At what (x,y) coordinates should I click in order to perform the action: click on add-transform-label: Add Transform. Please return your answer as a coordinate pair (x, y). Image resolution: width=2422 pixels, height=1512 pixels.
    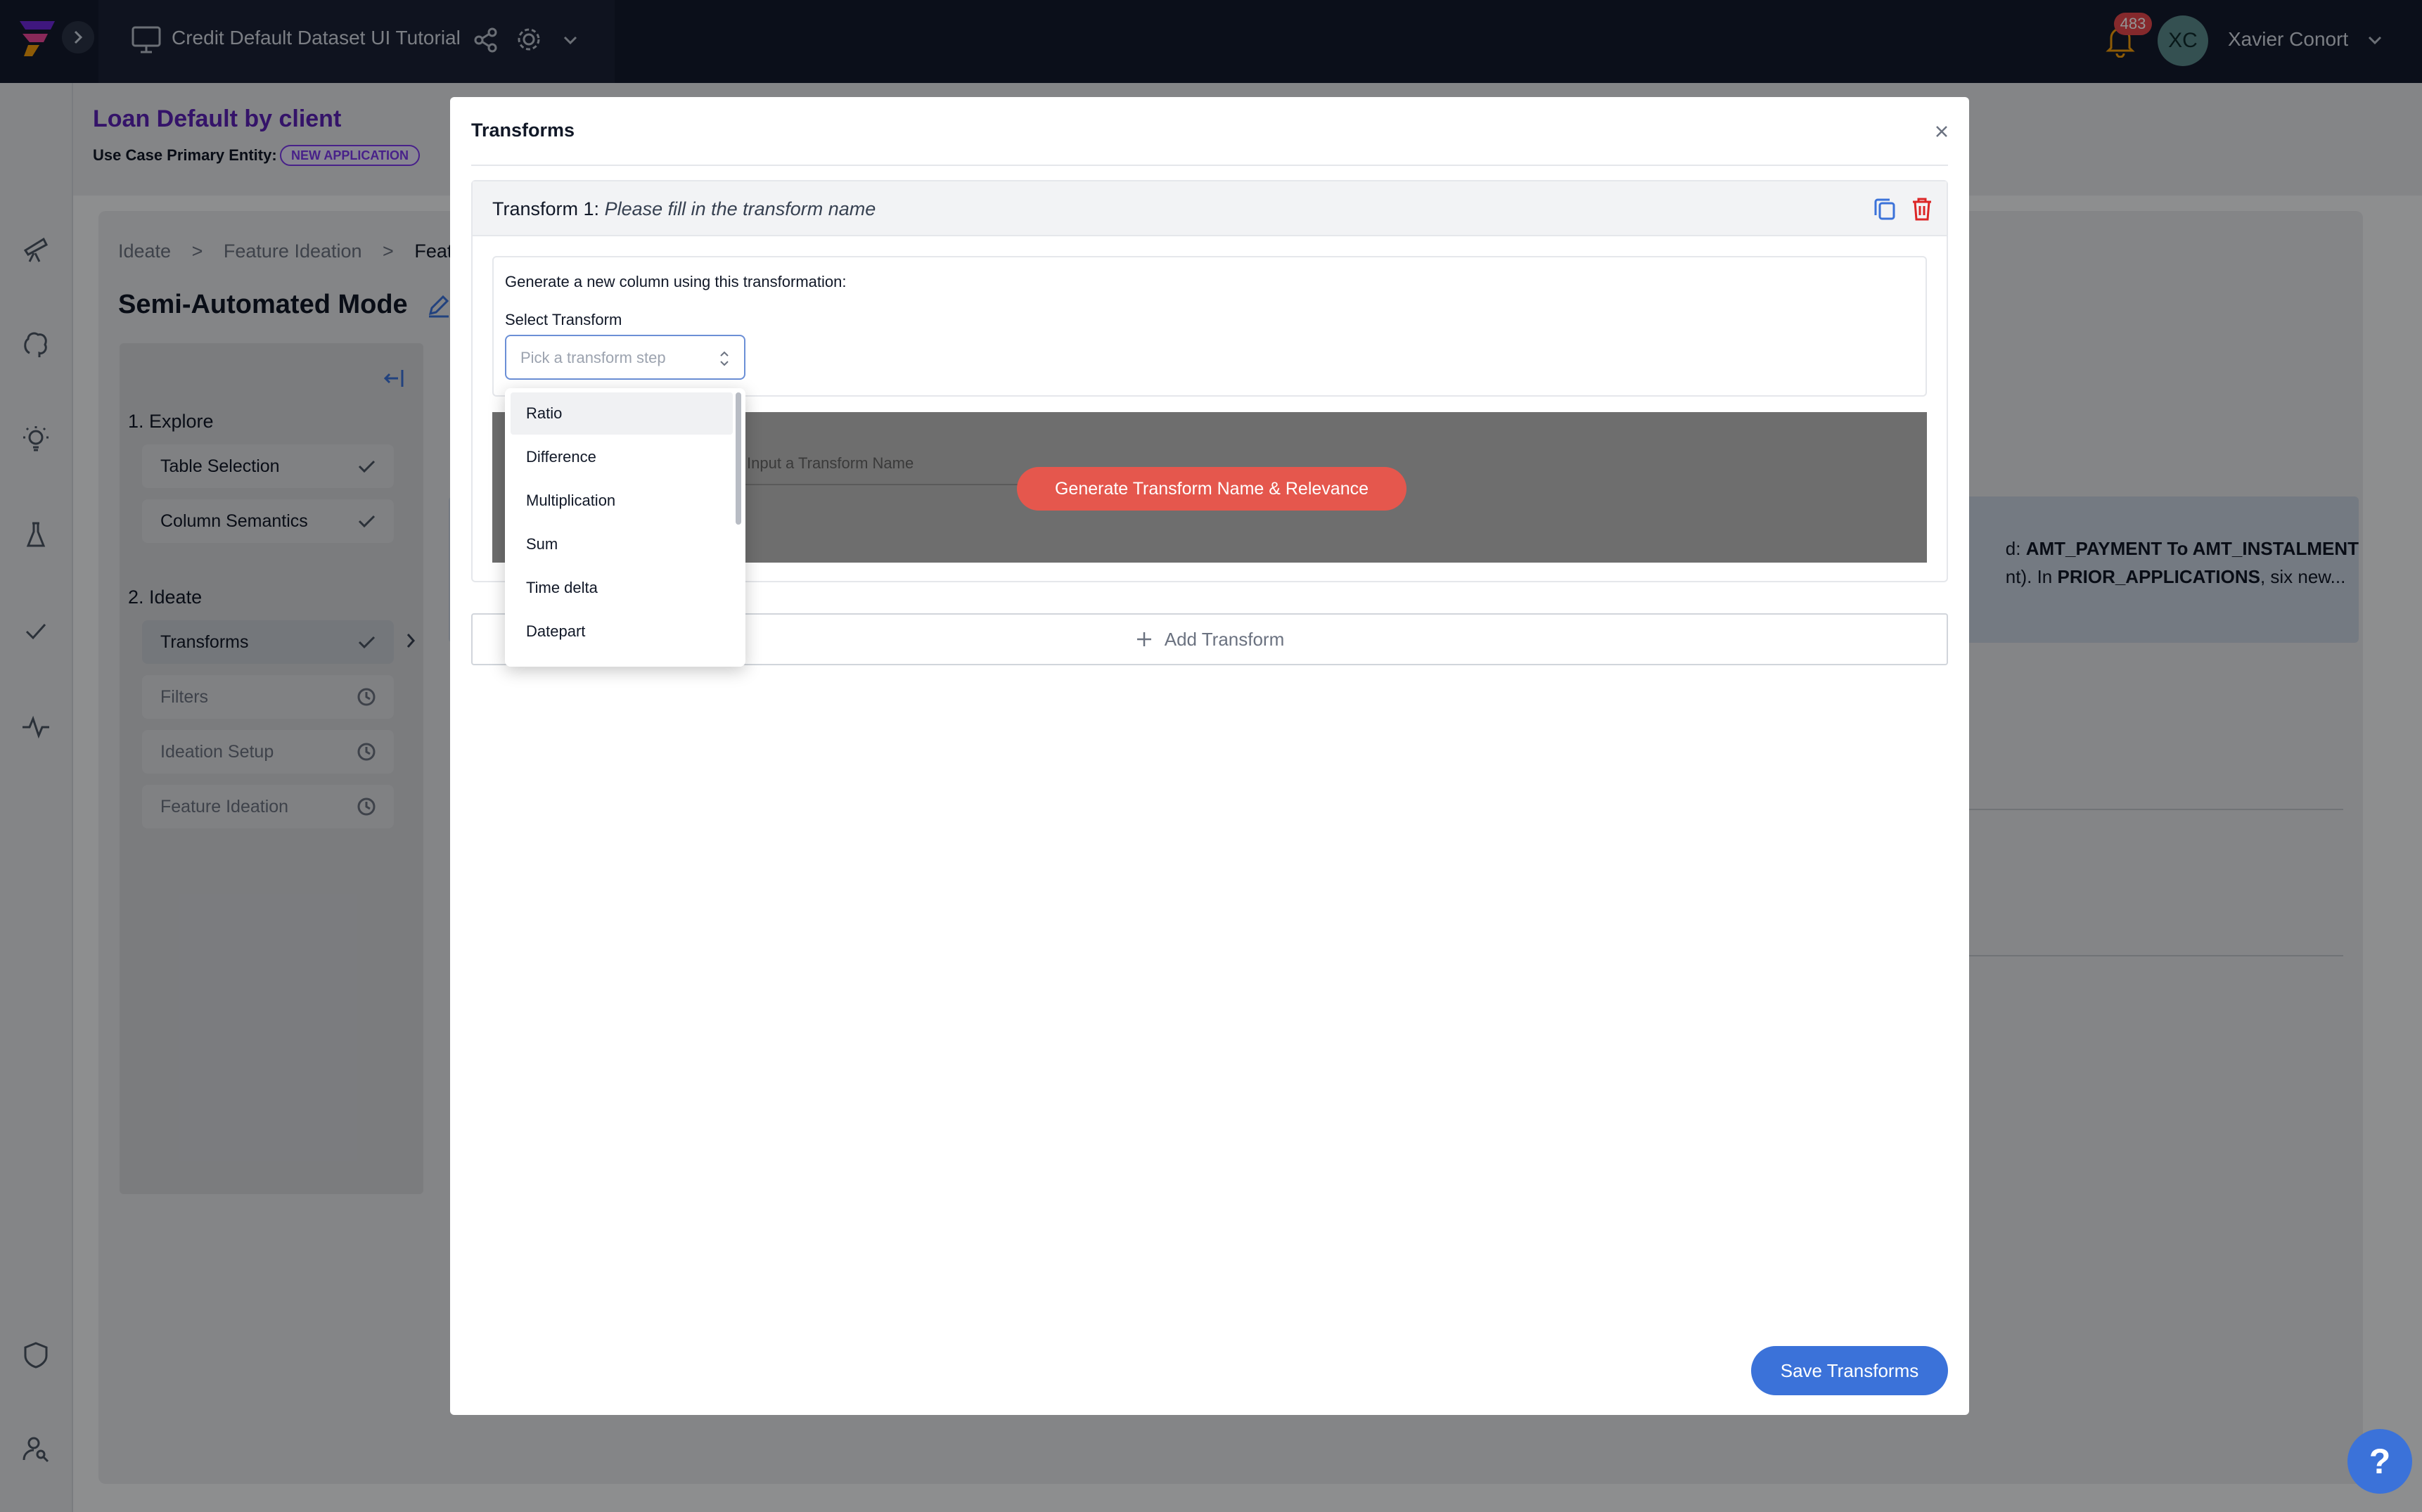
    Looking at the image, I should click on (1224, 639).